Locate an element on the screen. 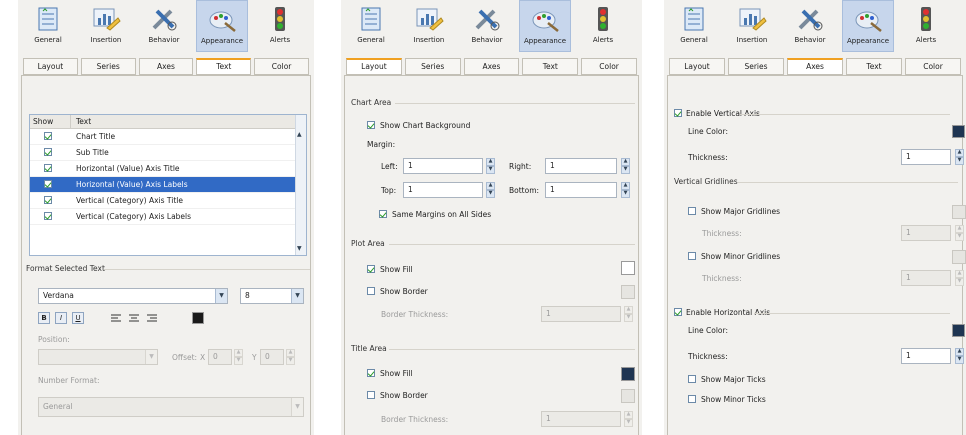 The width and height of the screenshot is (966, 435). position-select: ▼ is located at coordinates (98, 357).